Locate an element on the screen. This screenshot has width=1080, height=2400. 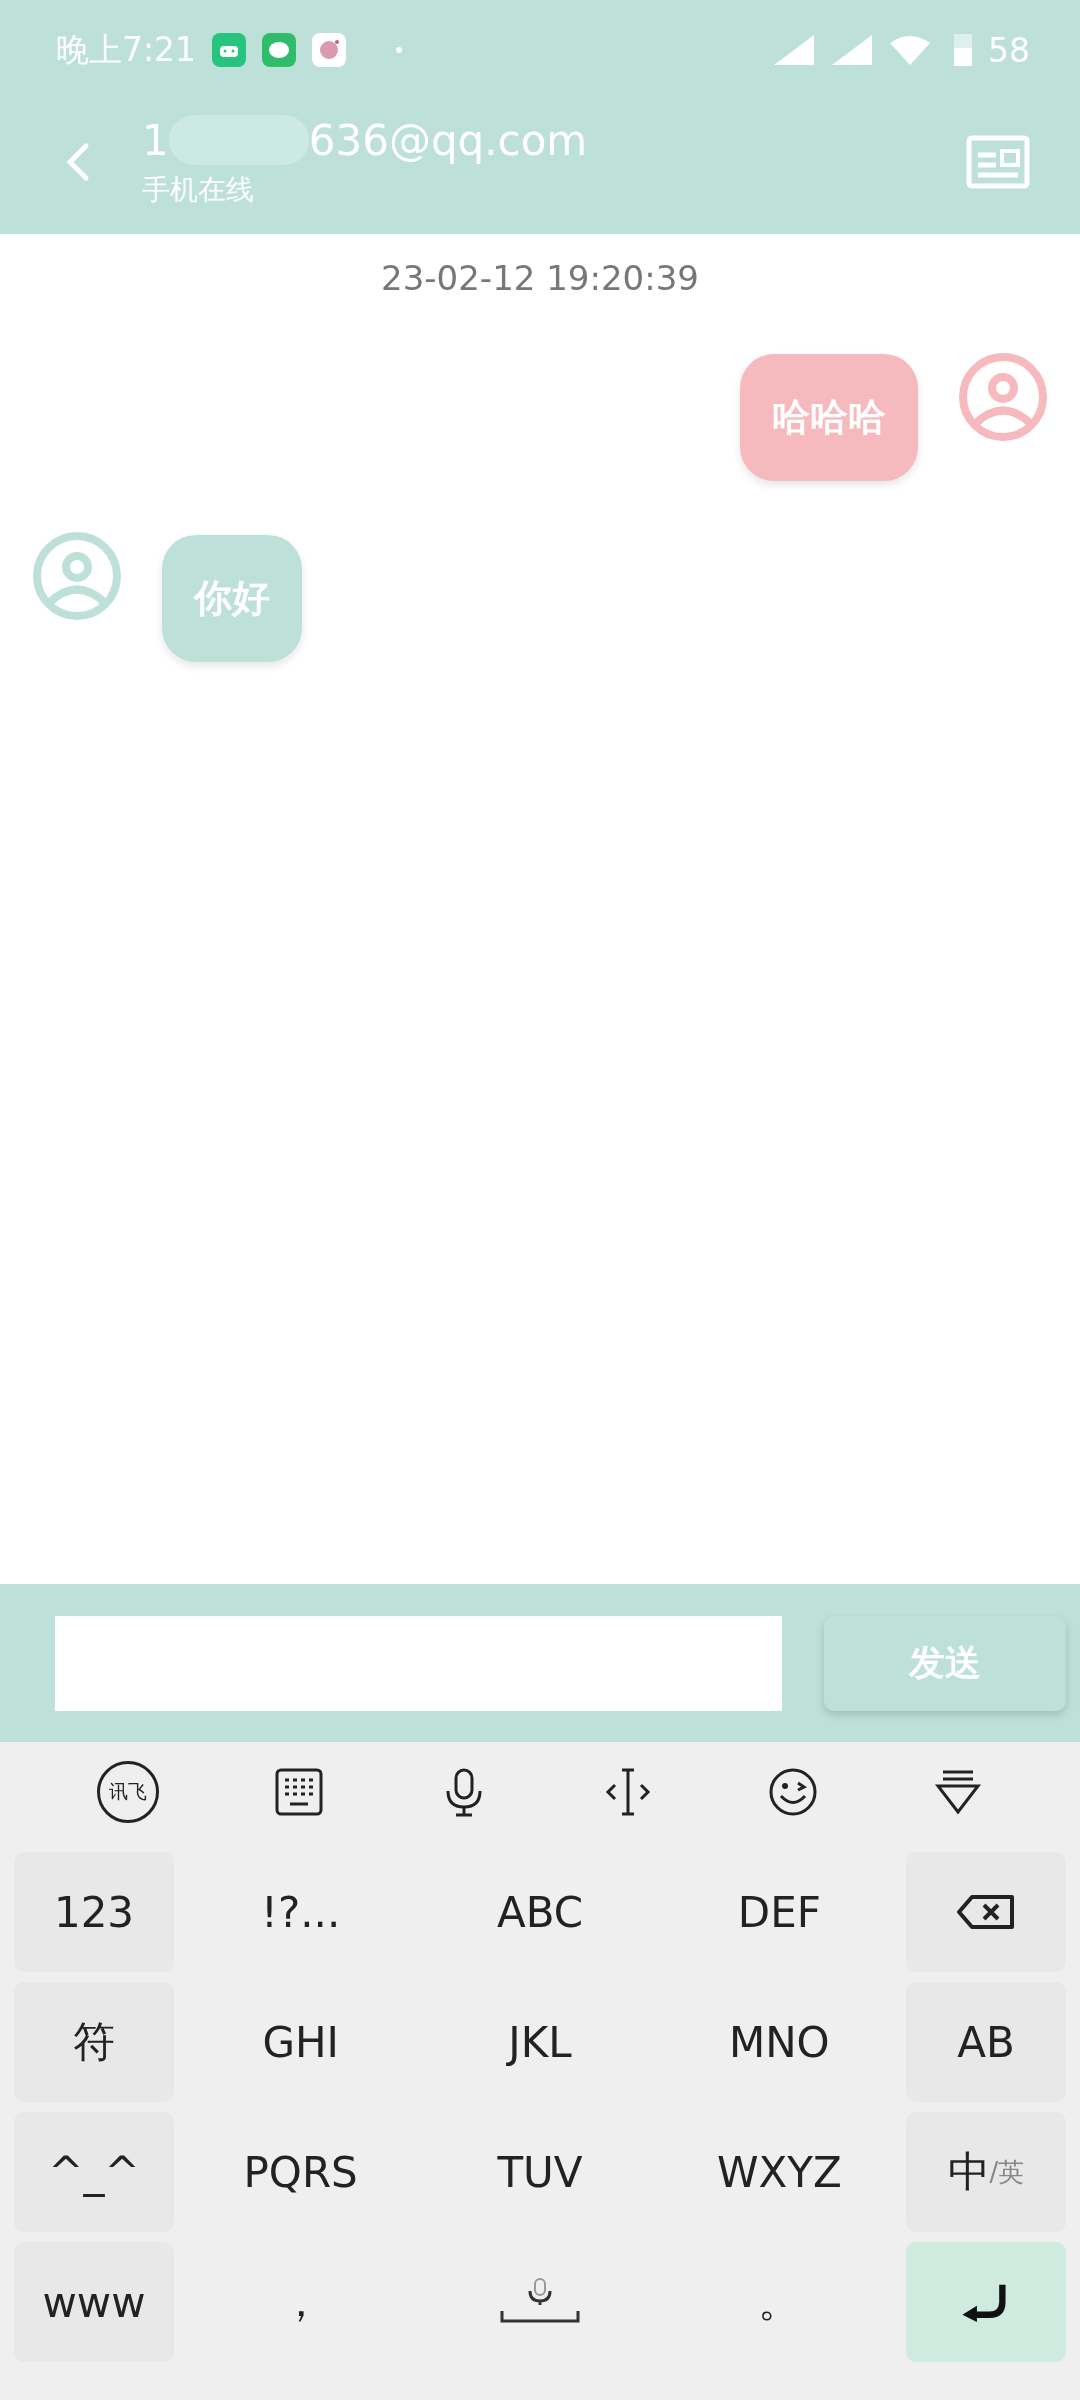
battery-level: 58 is located at coordinates (1009, 50).